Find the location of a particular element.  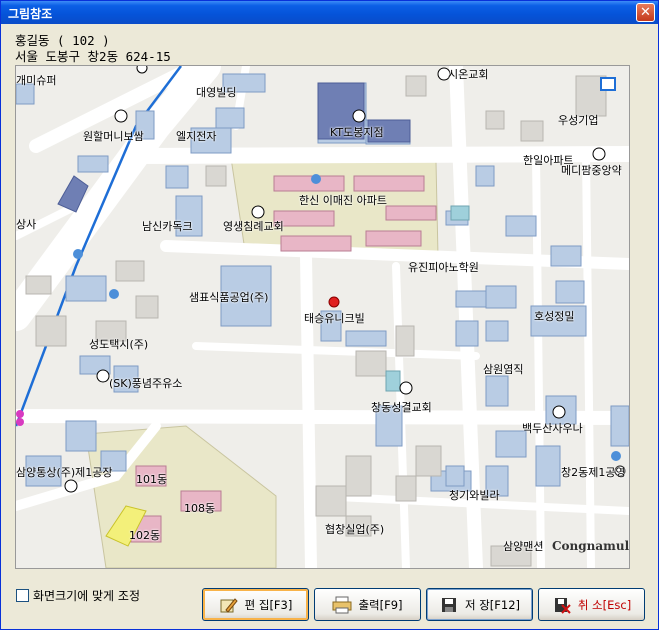

map-provider-logo: Congnamul is located at coordinates (591, 546).